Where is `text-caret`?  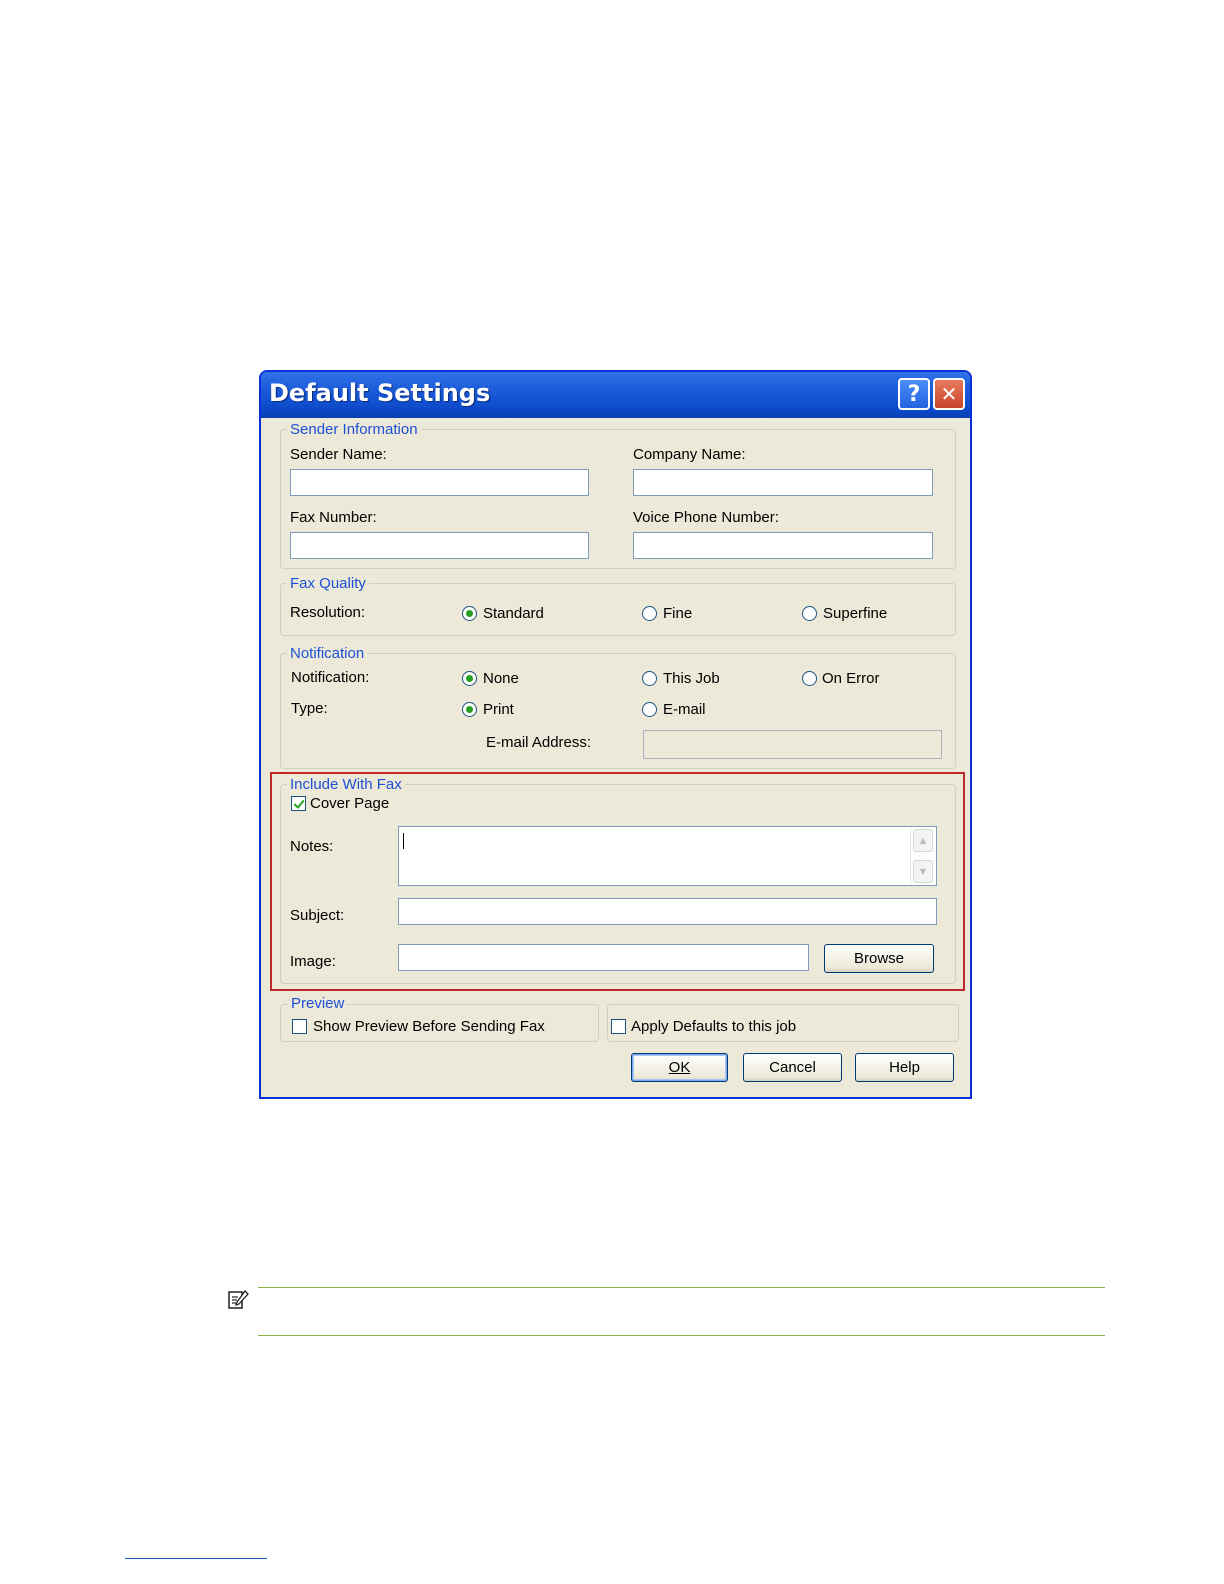
text-caret is located at coordinates (403, 841).